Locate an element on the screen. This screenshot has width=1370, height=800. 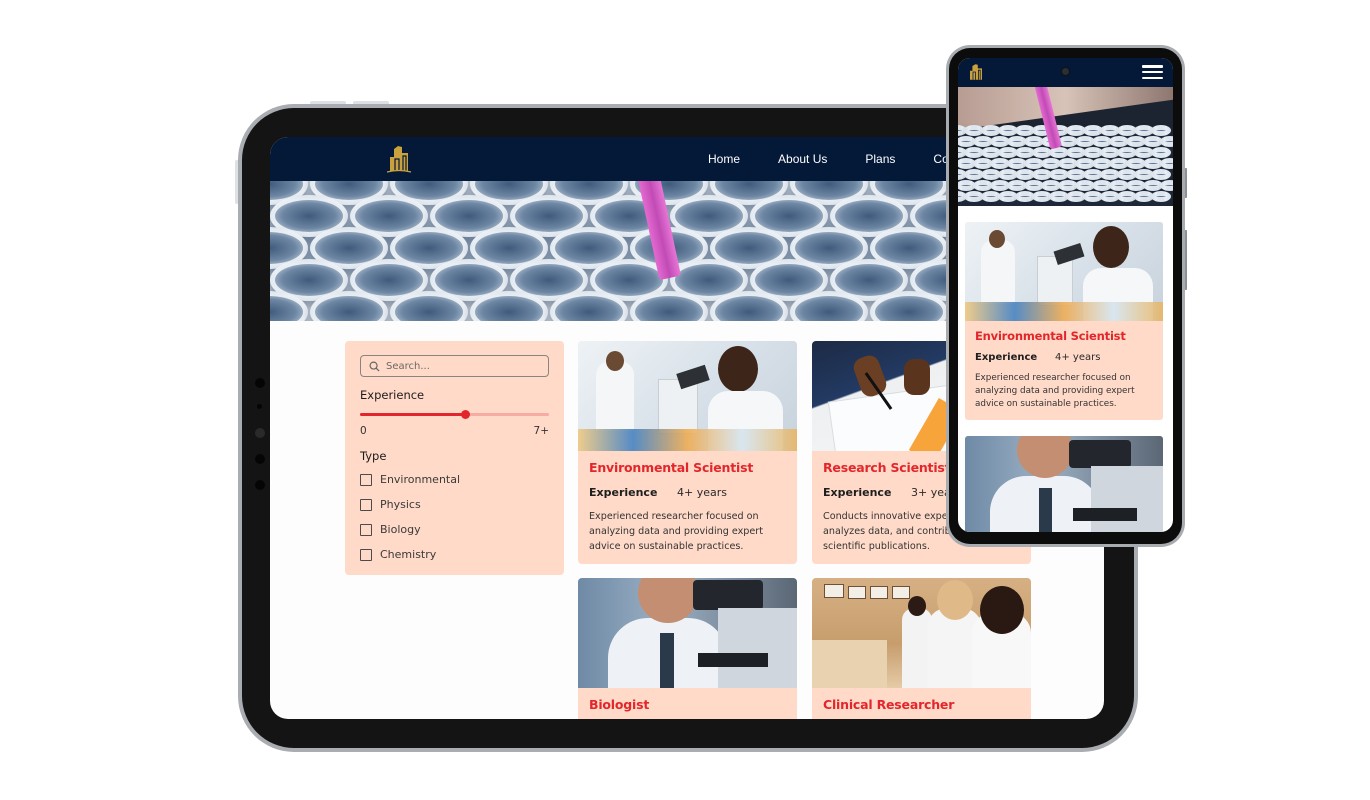
experience-label: Experience is located at coordinates (392, 395).